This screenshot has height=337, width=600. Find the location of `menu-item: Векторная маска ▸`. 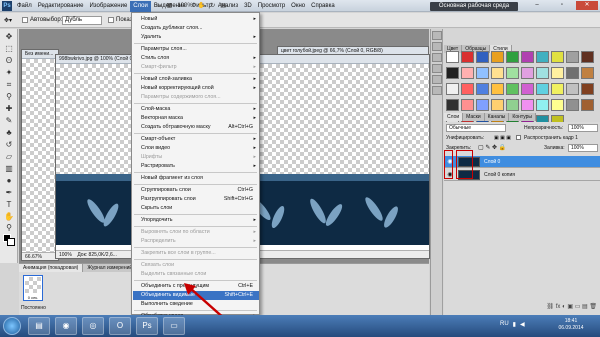

menu-item: Векторная маска ▸ is located at coordinates (196, 118).